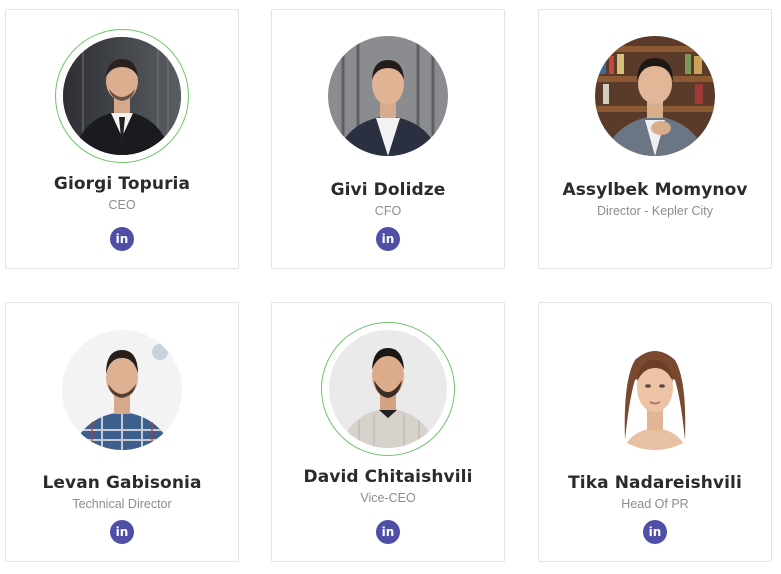  What do you see at coordinates (388, 190) in the screenshot?
I see `member-name: Givi Dolidze` at bounding box center [388, 190].